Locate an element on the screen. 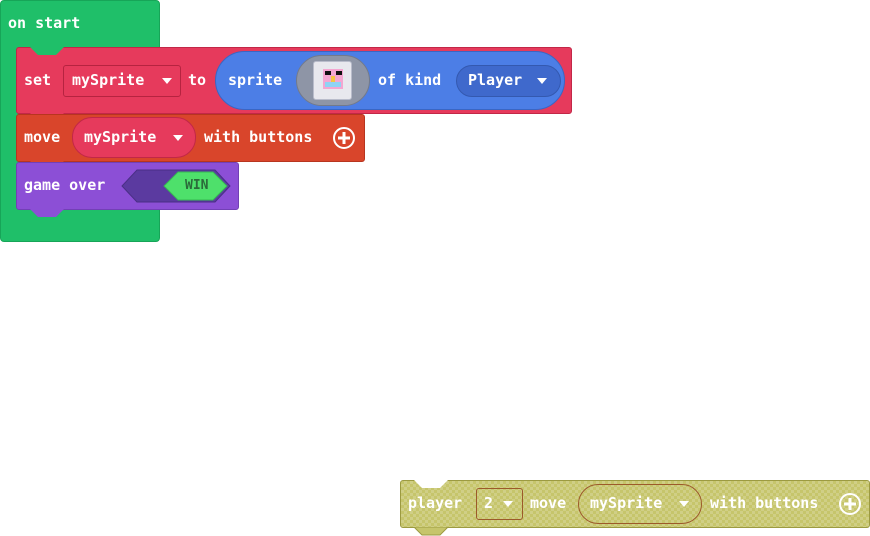 The width and height of the screenshot is (870, 536). kind-value: Player is located at coordinates (495, 80).